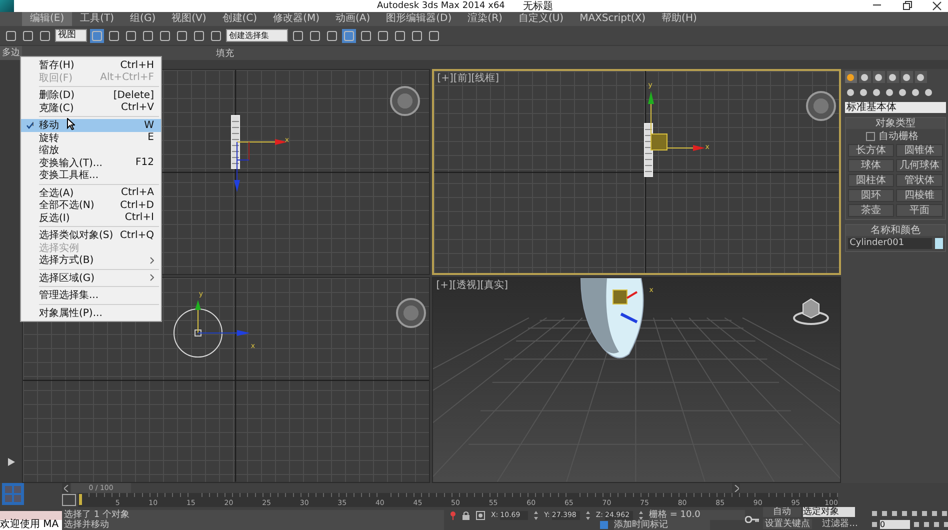 The height and width of the screenshot is (530, 948). Describe the element at coordinates (736, 488) in the screenshot. I see `next-frame-button` at that location.